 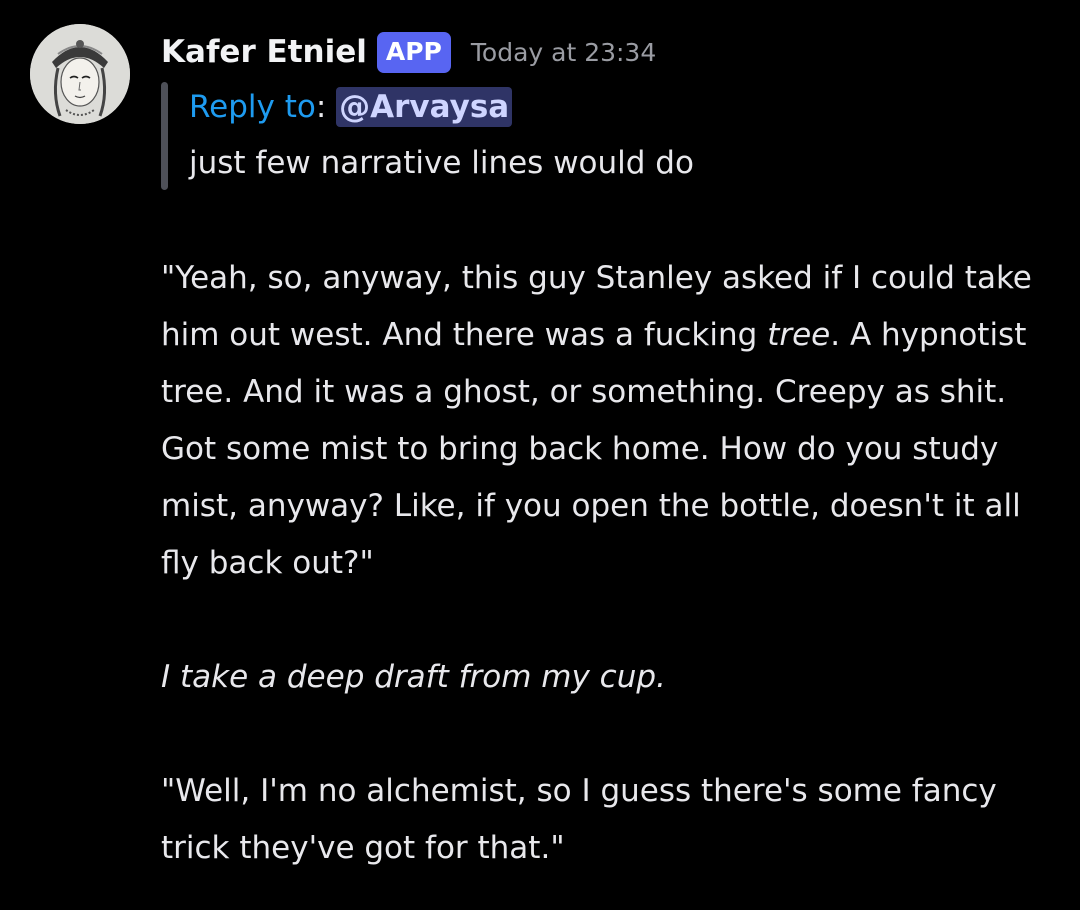 What do you see at coordinates (413, 677) in the screenshot?
I see `message-paragraph-italic: I take a deep draft from my cup.` at bounding box center [413, 677].